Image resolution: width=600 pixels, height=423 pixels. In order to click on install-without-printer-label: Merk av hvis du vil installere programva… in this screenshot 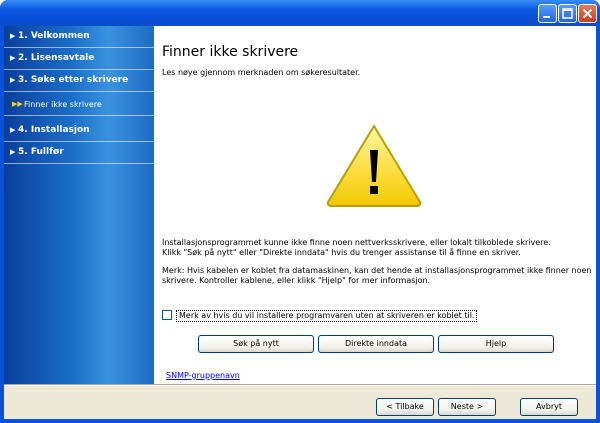, I will do `click(327, 316)`.